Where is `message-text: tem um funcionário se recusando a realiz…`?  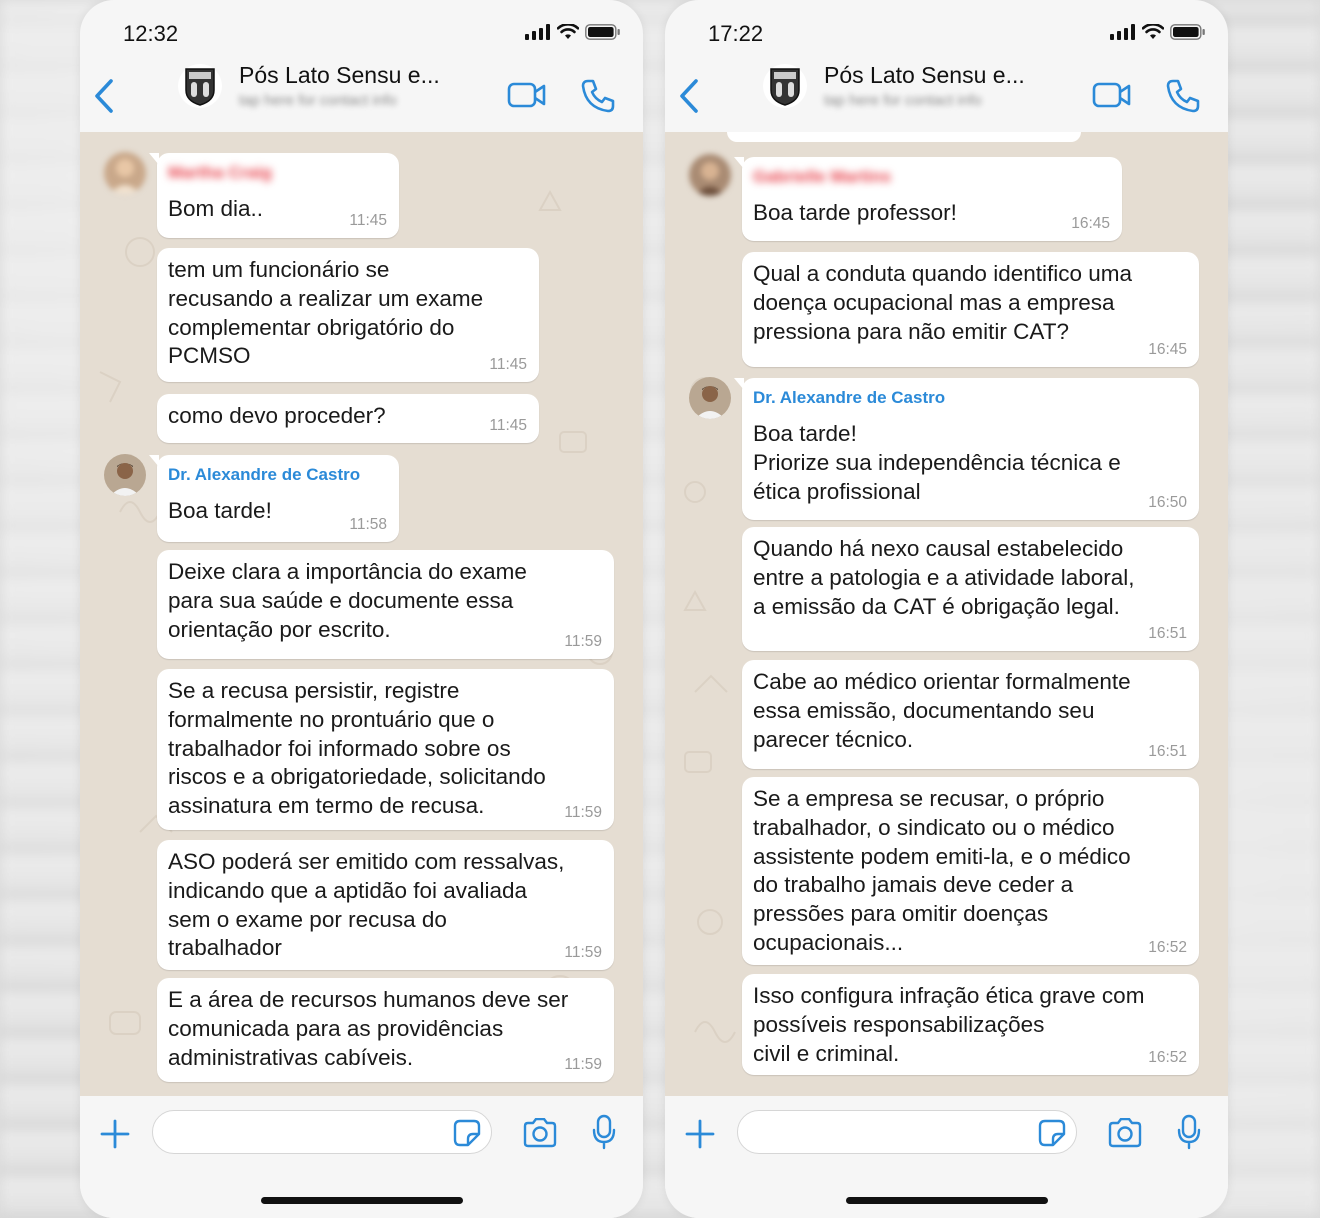 message-text: tem um funcionário se recusando a realiz… is located at coordinates (326, 313).